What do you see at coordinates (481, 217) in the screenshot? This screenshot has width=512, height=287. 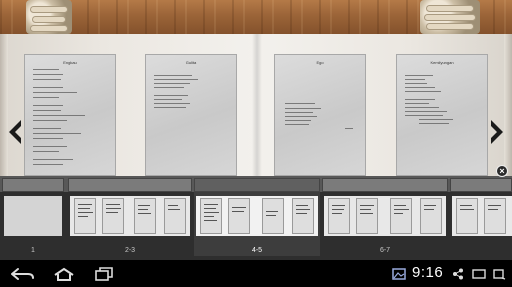 I see `thumbnail-item` at bounding box center [481, 217].